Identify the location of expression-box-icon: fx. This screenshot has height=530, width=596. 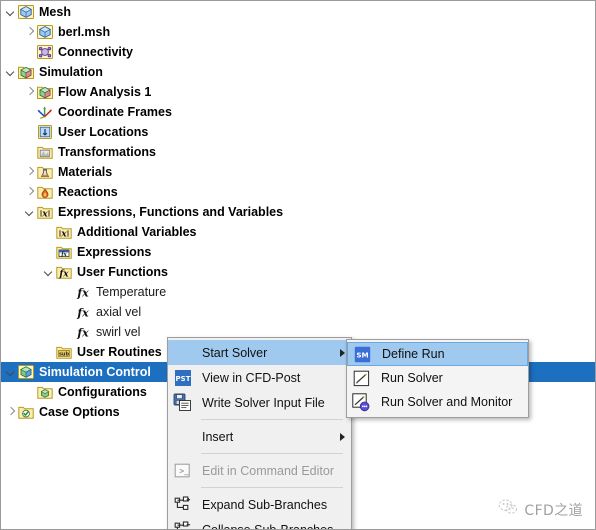
(64, 252).